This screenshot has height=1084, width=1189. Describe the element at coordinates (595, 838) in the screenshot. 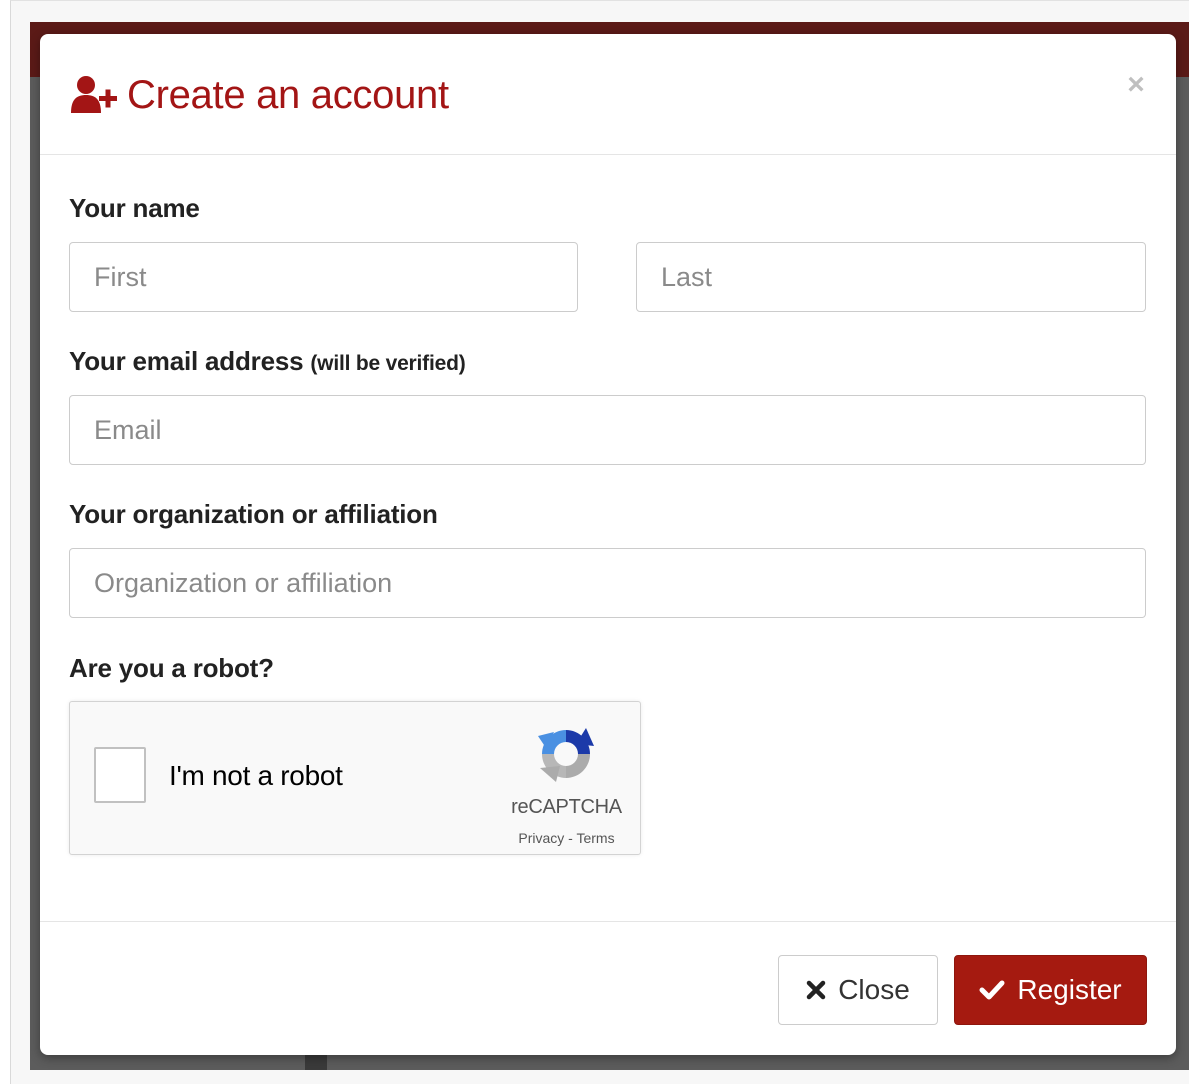

I see `recaptcha-terms-link: Terms` at that location.